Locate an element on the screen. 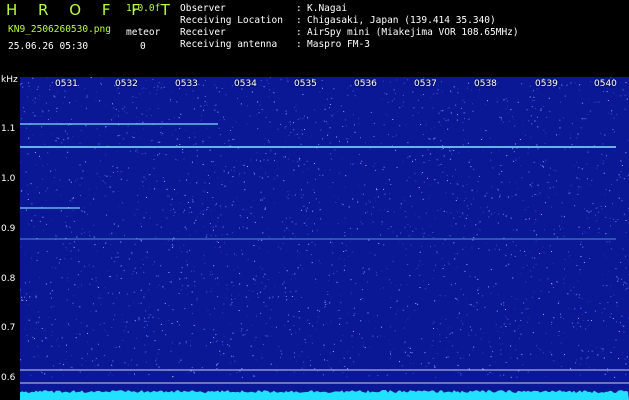  receiver-value: AirSpy mini (Miakejima VOR 108.65MHz) is located at coordinates (413, 32).